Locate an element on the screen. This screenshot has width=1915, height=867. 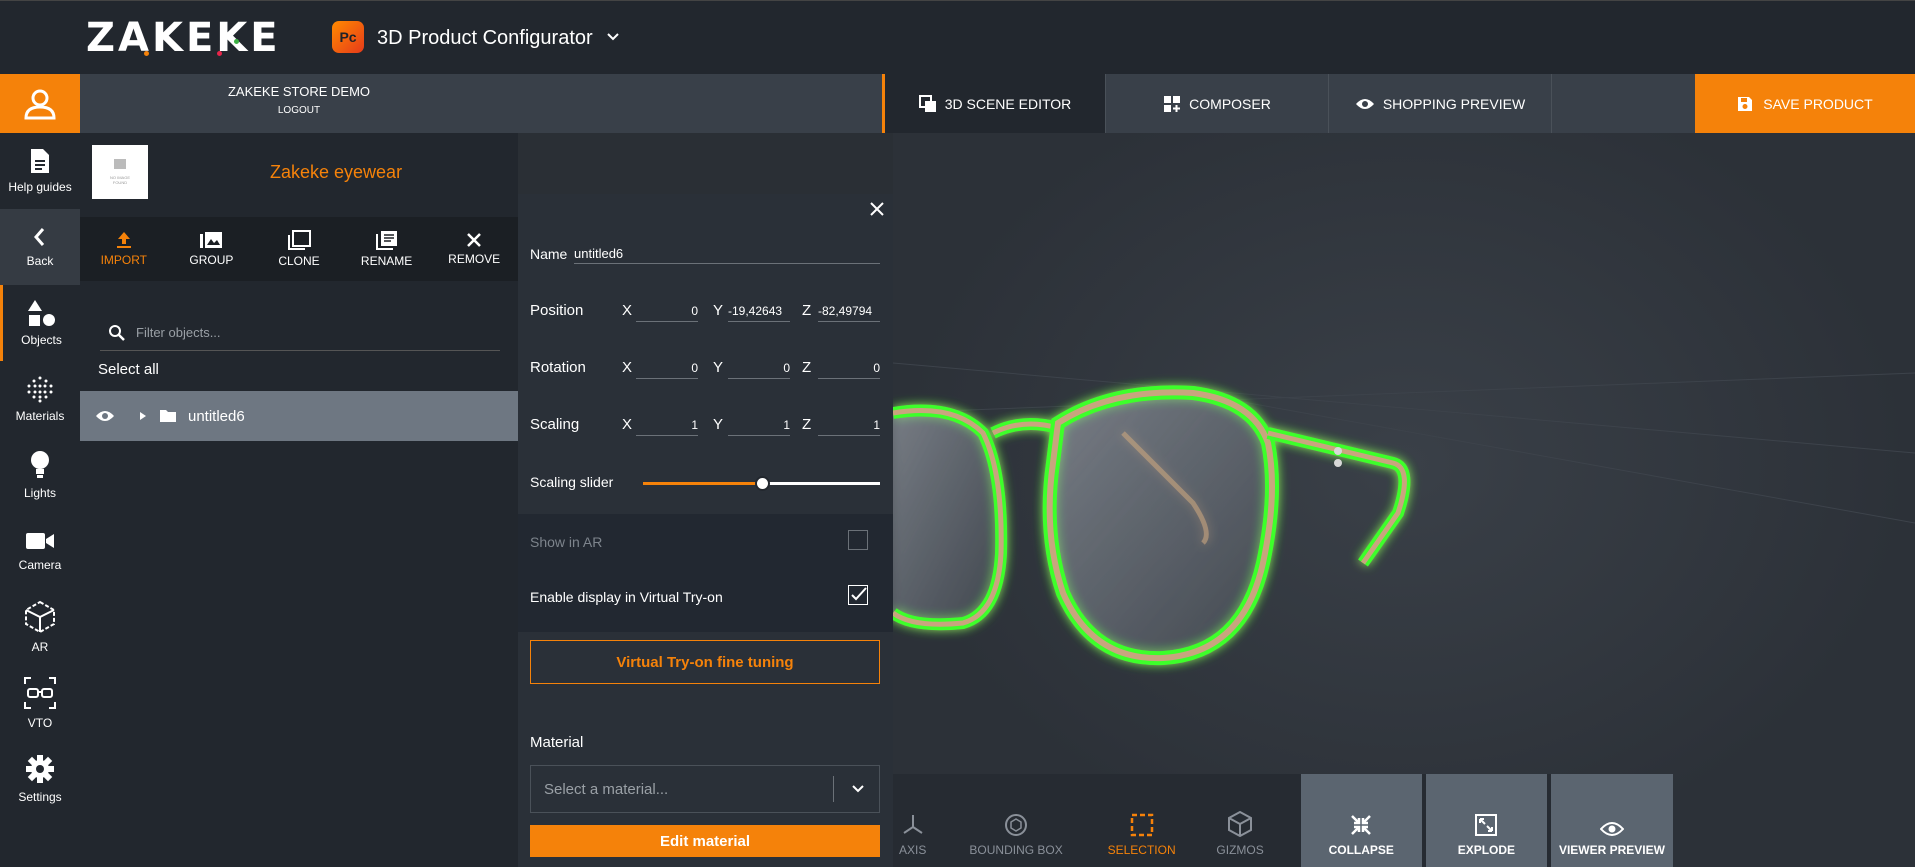
object-name: untitled6 is located at coordinates (216, 416).